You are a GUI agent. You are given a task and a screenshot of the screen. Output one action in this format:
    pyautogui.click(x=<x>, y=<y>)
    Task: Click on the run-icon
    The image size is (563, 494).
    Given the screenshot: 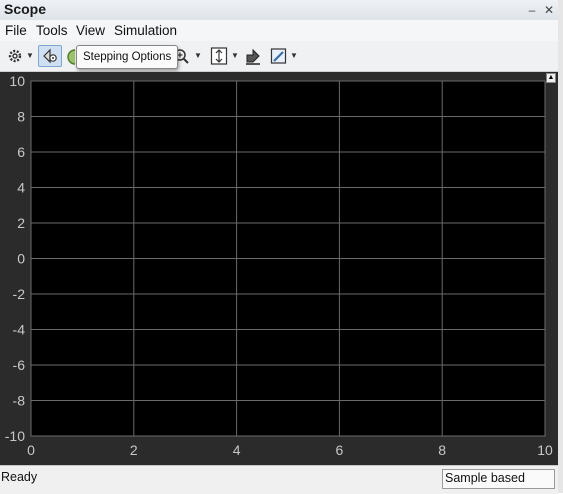 What is the action you would take?
    pyautogui.click(x=70, y=56)
    